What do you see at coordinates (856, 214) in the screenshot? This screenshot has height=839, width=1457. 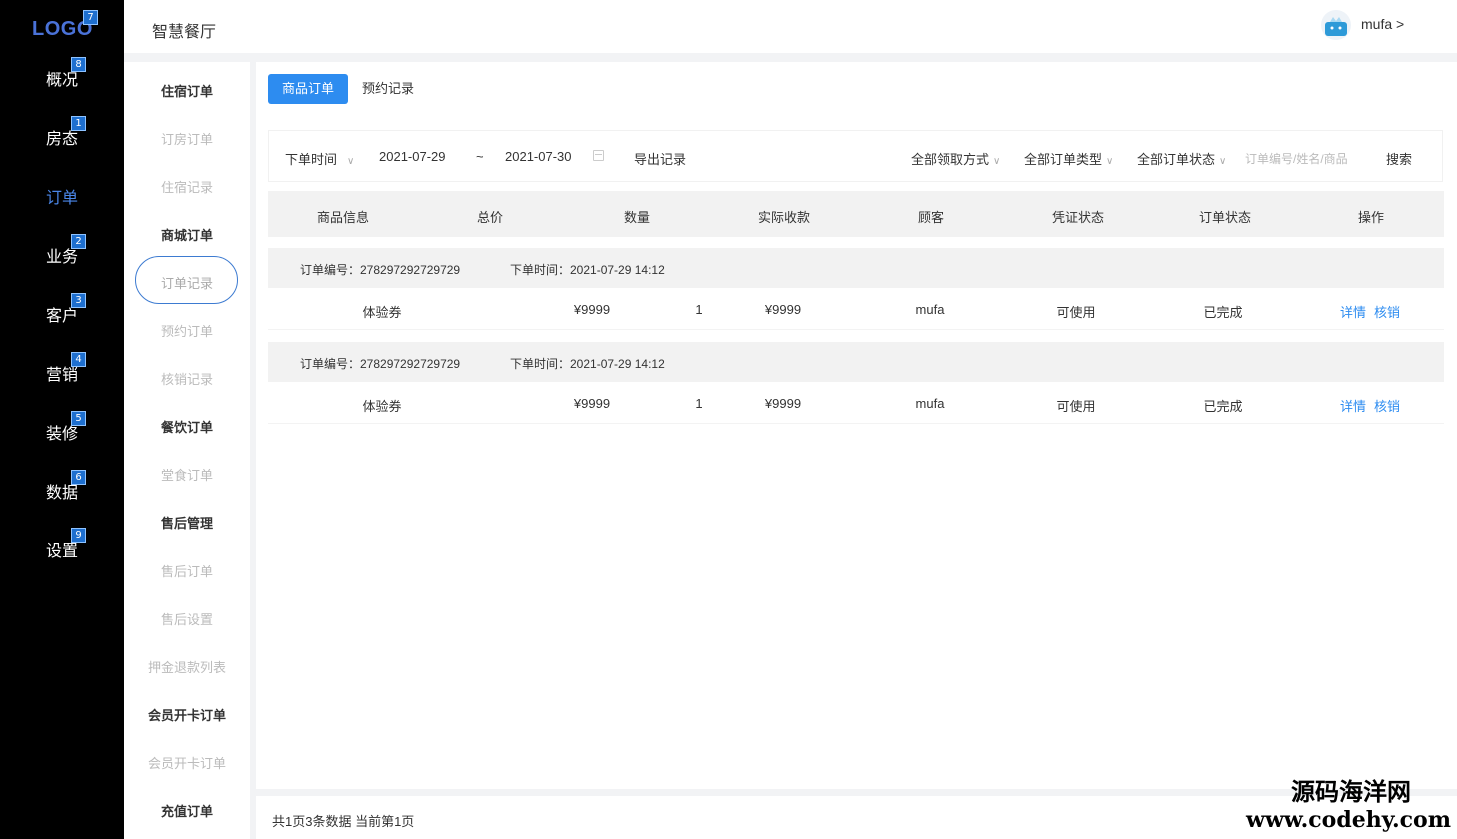 I see `table-header: 商品信息 总价 数量 实际收款 顾客 凭证状态 订单状态 操作` at bounding box center [856, 214].